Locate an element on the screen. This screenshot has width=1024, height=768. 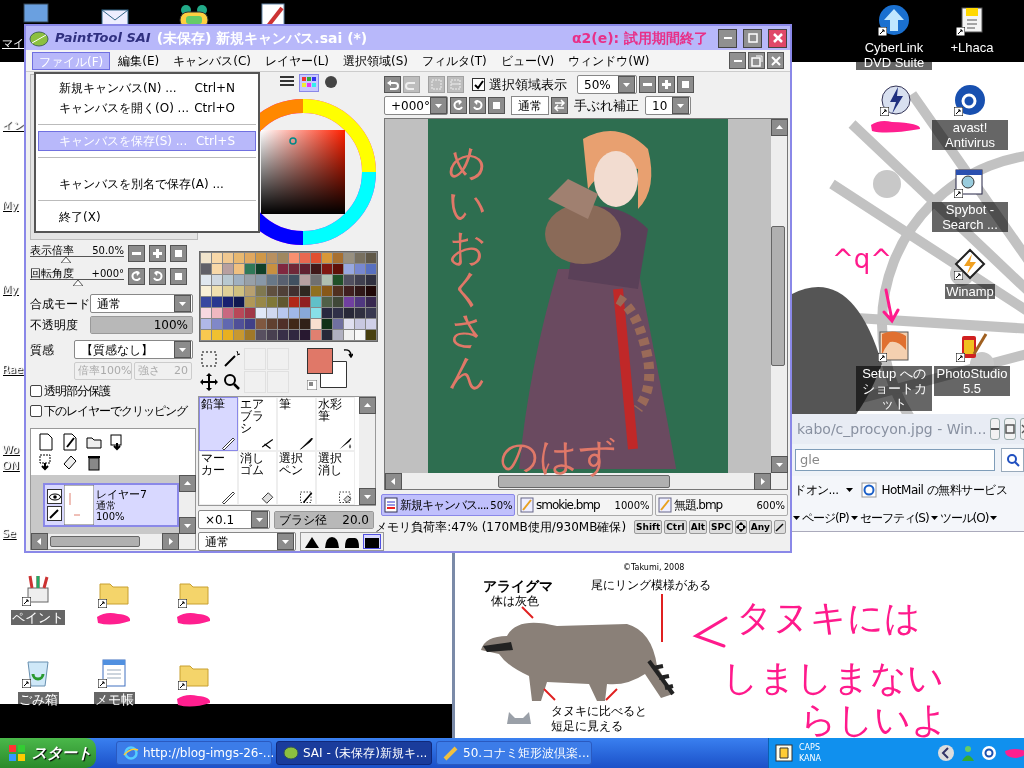
kana-indicator: KANA is located at coordinates (810, 758).